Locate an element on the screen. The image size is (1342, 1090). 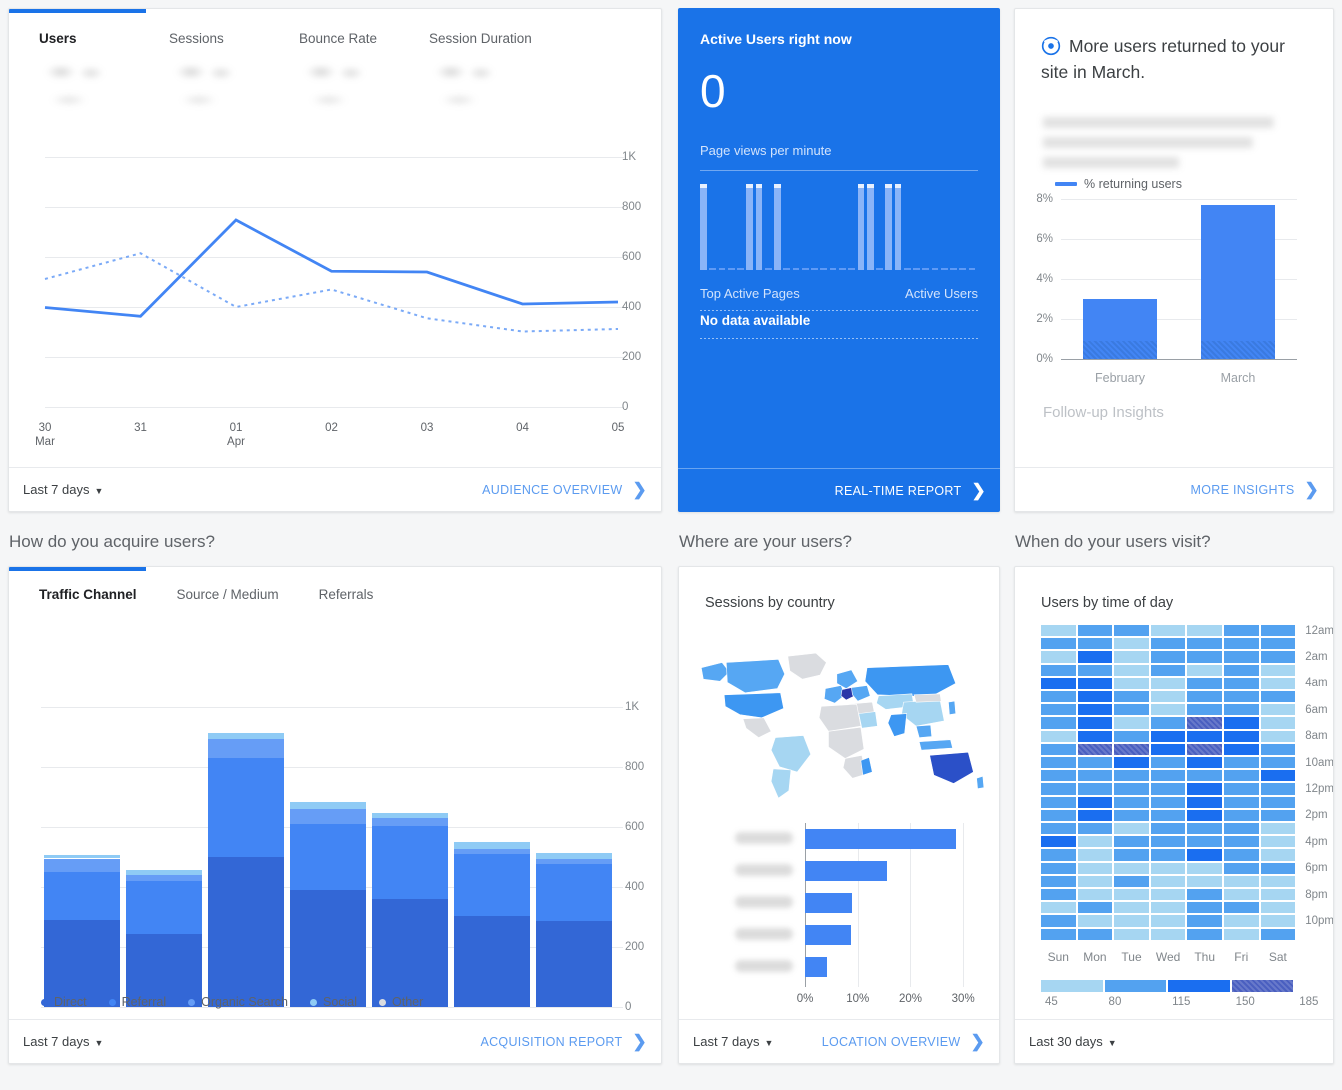
legend-item: Organic Search is located at coordinates (238, 1002).